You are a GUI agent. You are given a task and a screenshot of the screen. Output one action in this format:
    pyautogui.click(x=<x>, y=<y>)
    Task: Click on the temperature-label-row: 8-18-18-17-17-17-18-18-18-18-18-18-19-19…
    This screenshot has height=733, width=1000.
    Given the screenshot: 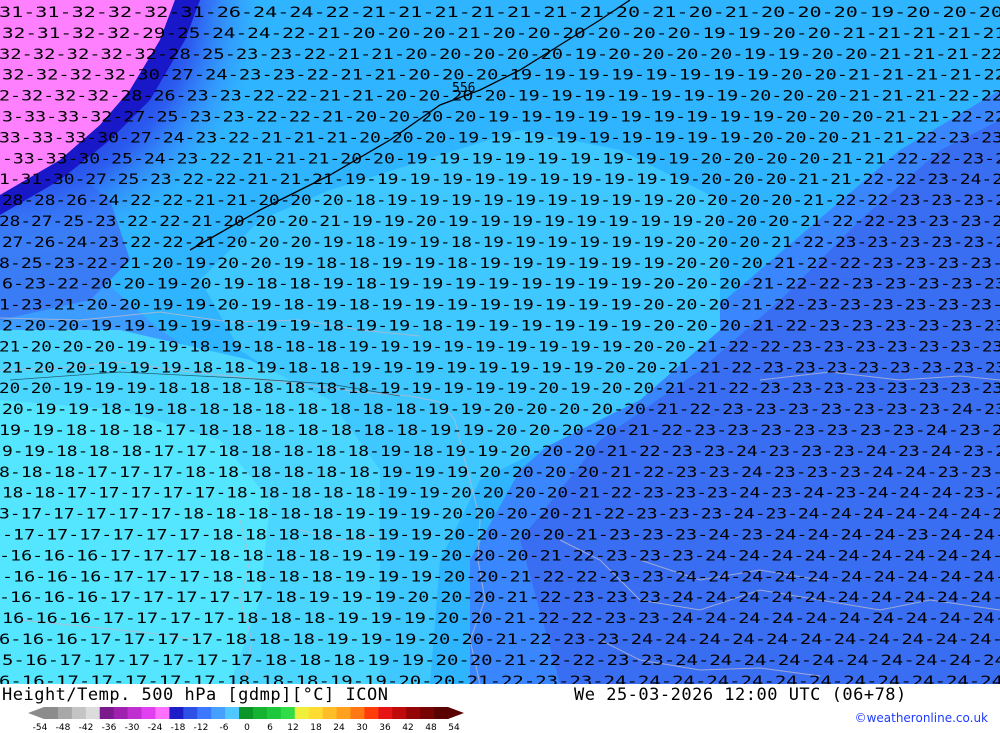 What is the action you would take?
    pyautogui.click(x=500, y=473)
    